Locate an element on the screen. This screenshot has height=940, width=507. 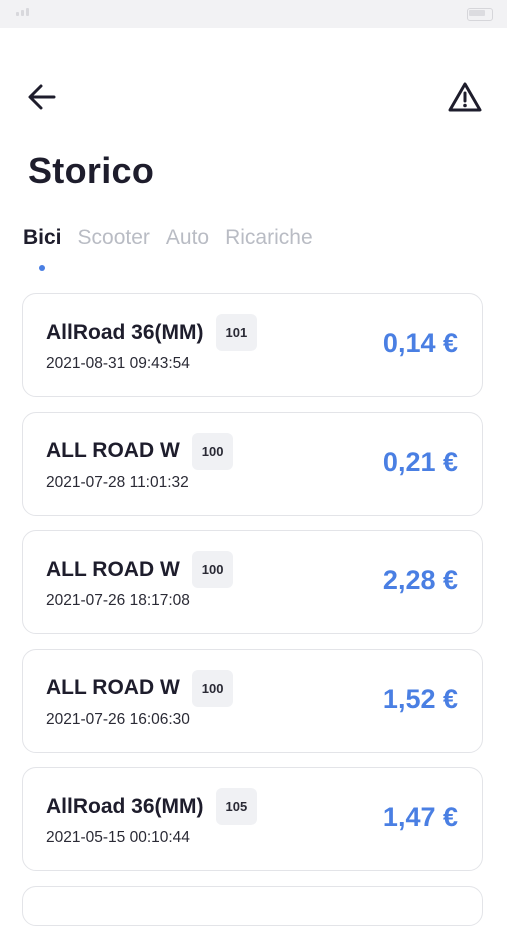
vehicle-code-badge: 105 is located at coordinates (236, 806).